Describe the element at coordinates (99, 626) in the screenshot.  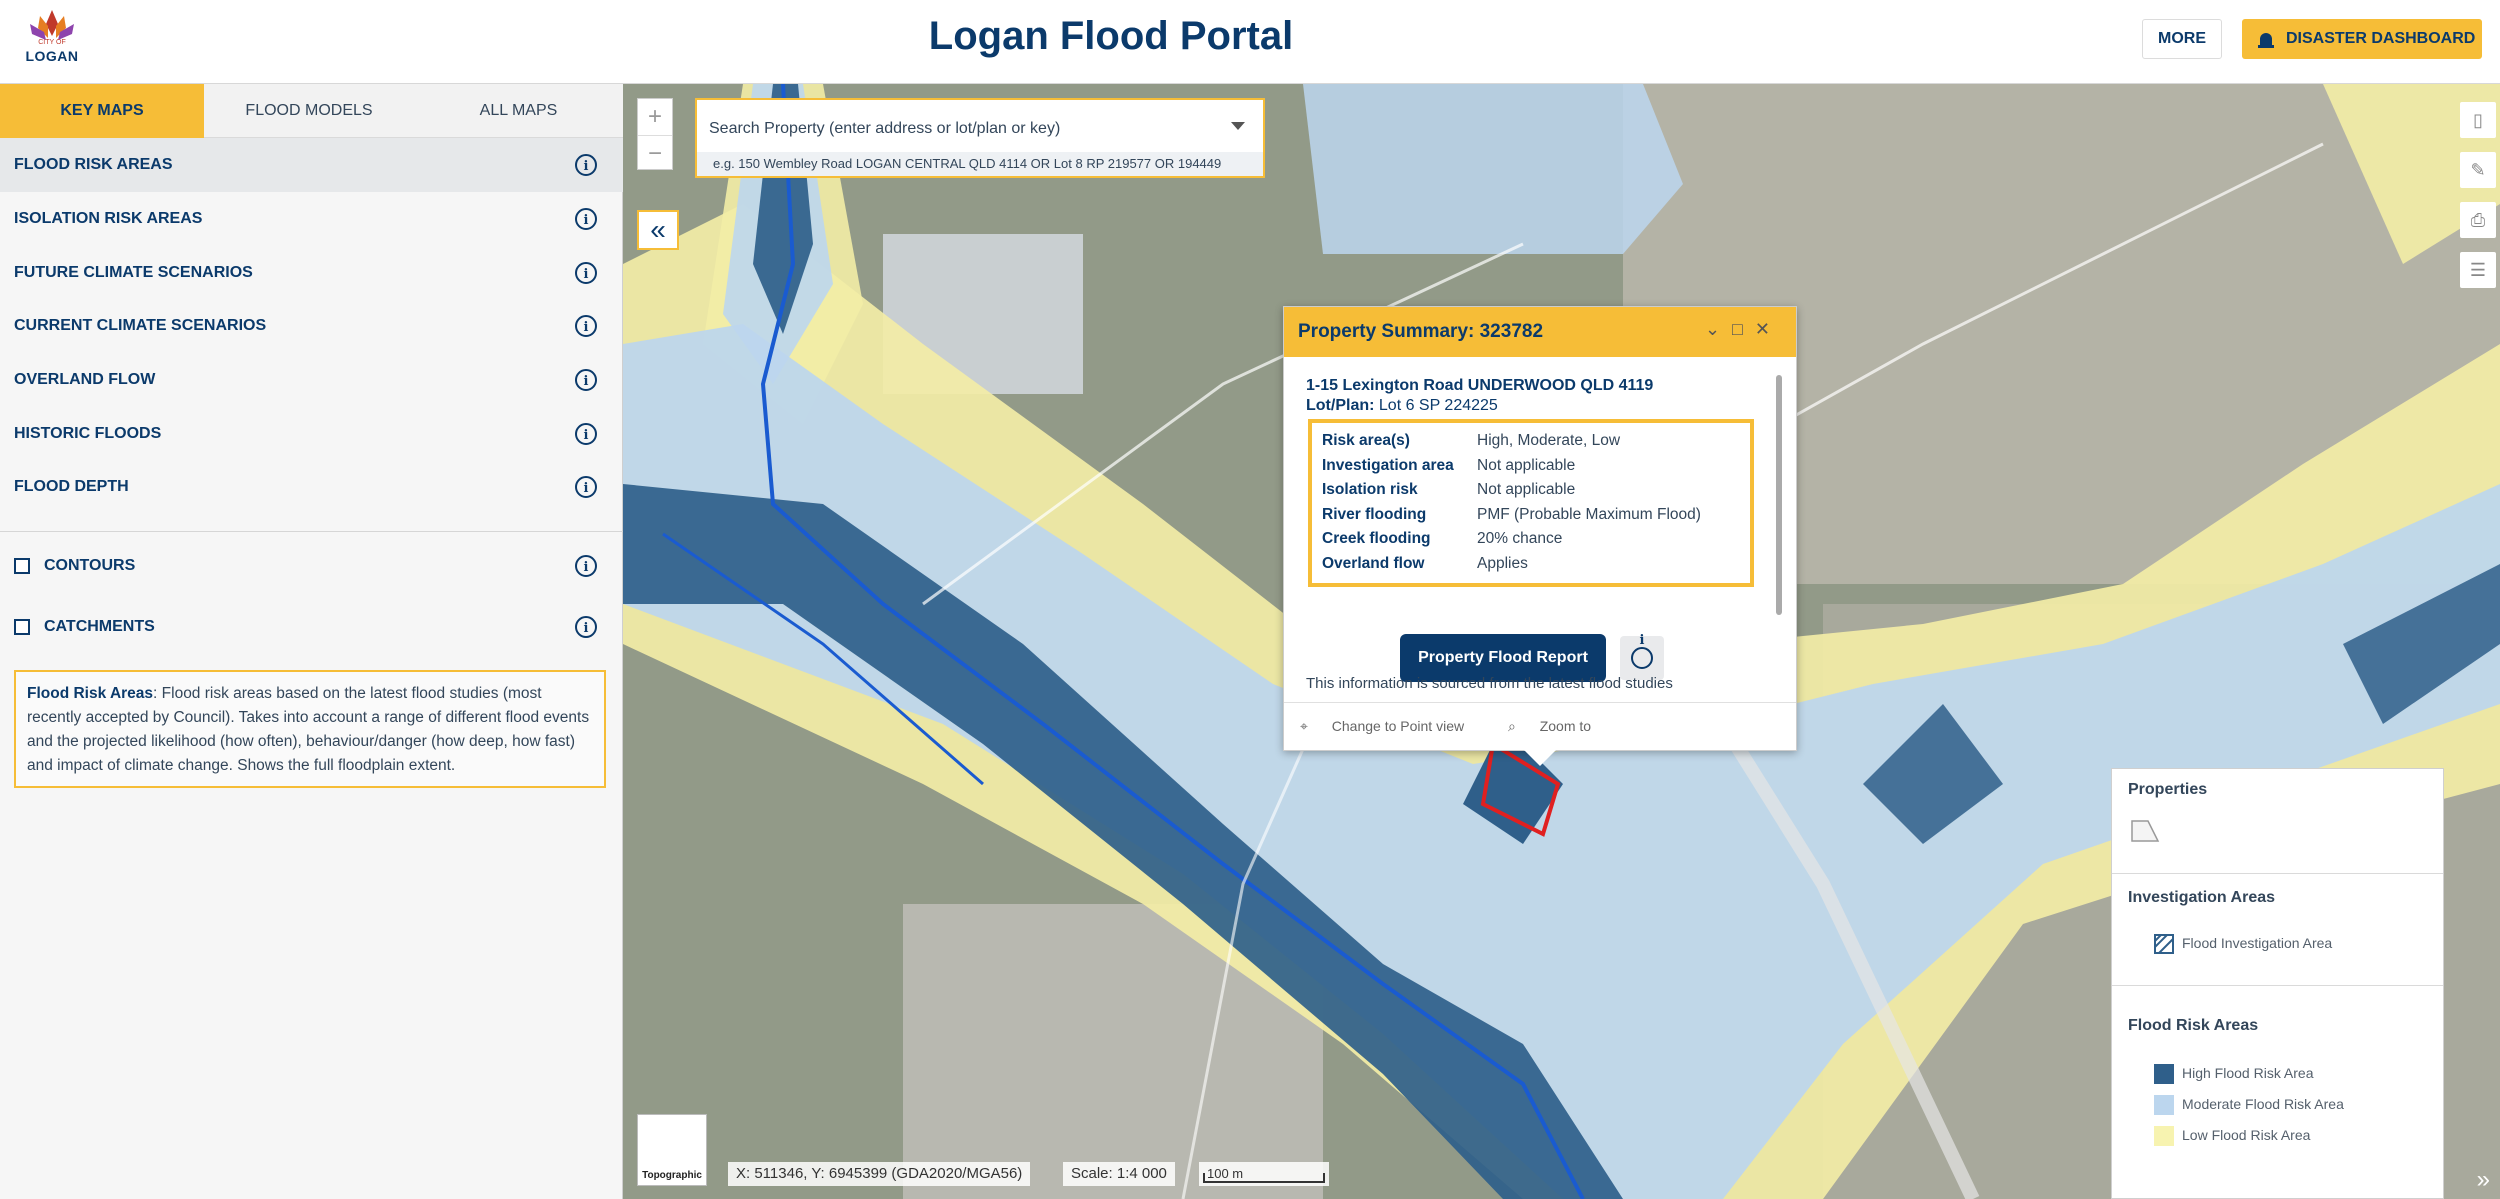
I see `checkbox-label: CATCHMENTS` at that location.